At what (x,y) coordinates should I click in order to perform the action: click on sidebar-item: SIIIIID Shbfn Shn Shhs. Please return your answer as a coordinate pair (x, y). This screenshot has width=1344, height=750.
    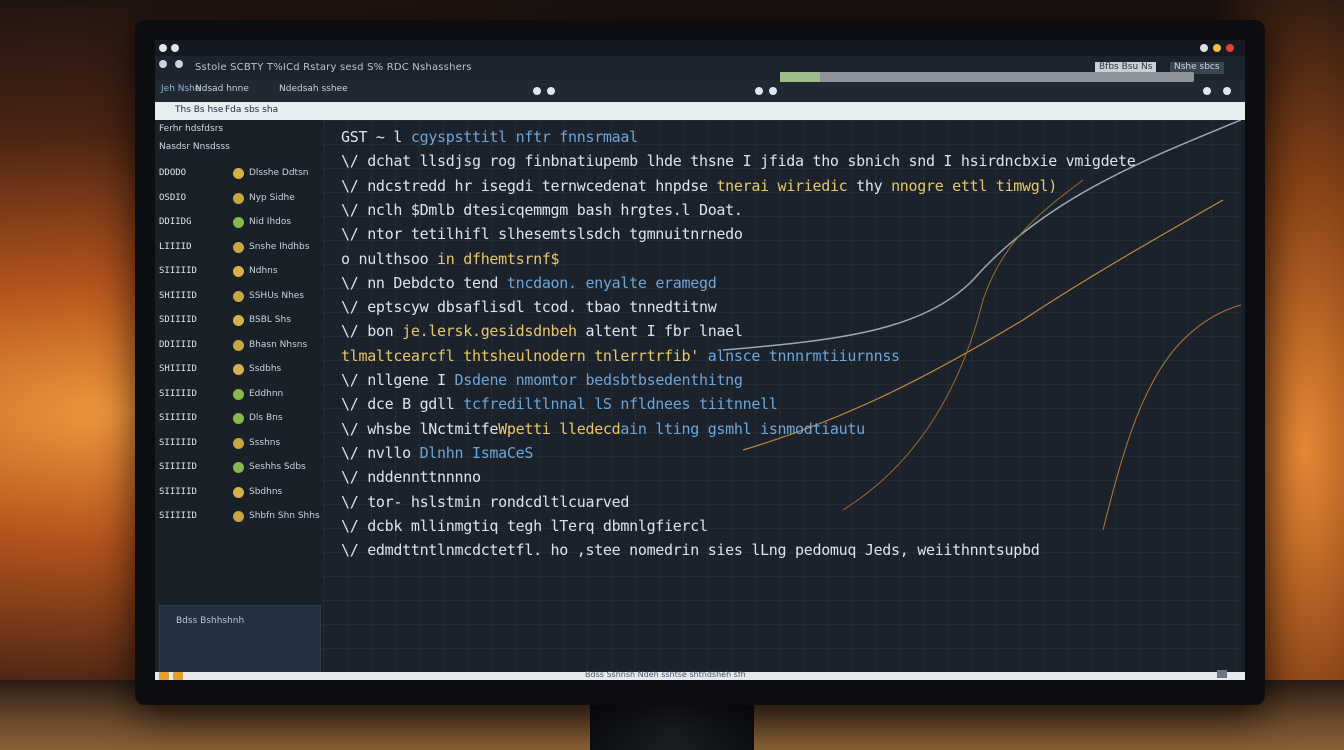
    Looking at the image, I should click on (237, 517).